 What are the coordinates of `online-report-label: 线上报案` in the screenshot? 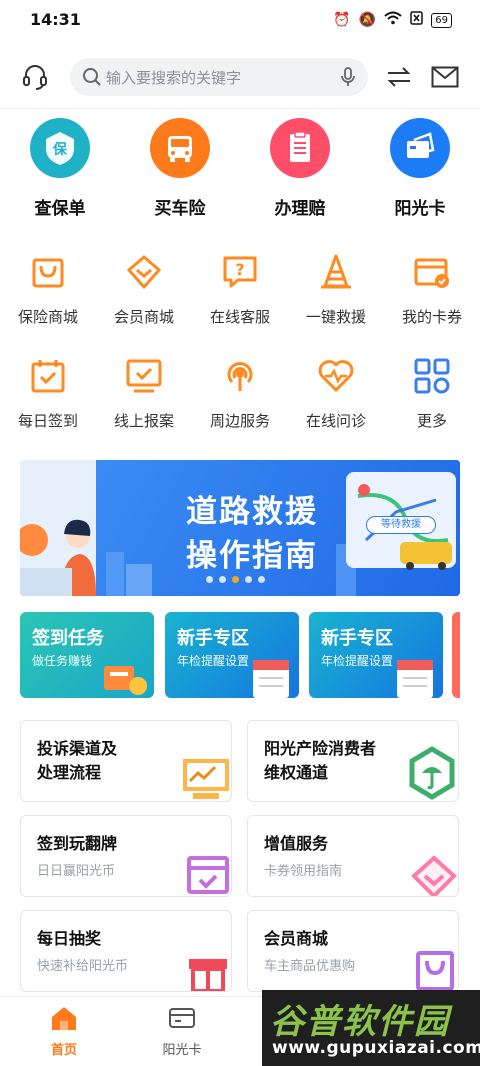 It's located at (143, 421).